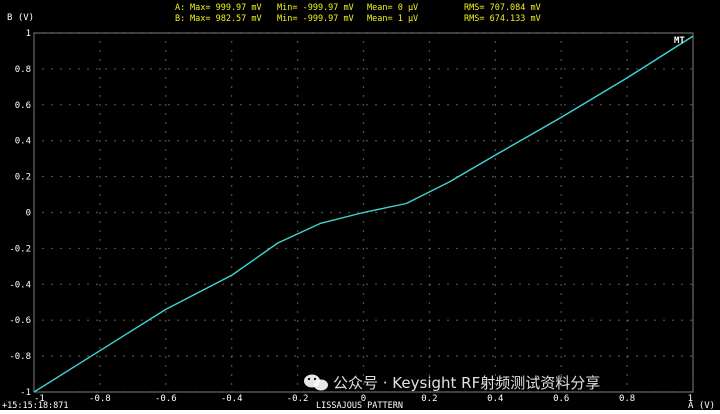  I want to click on x-tick-label: 0.4, so click(495, 399).